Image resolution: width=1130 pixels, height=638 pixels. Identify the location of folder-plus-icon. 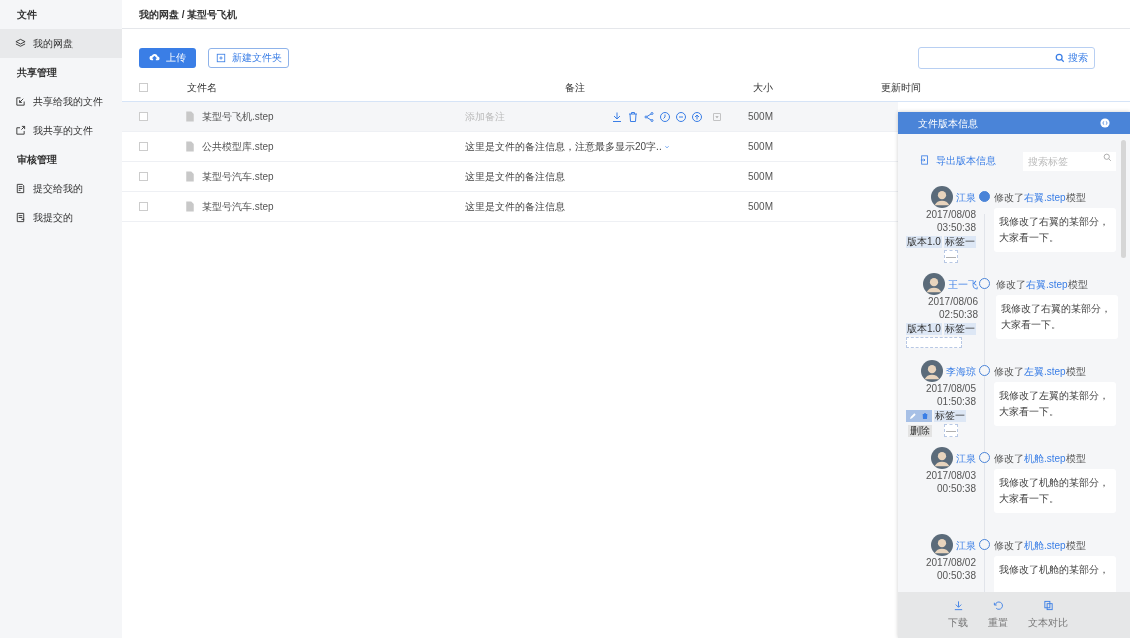
(220, 57).